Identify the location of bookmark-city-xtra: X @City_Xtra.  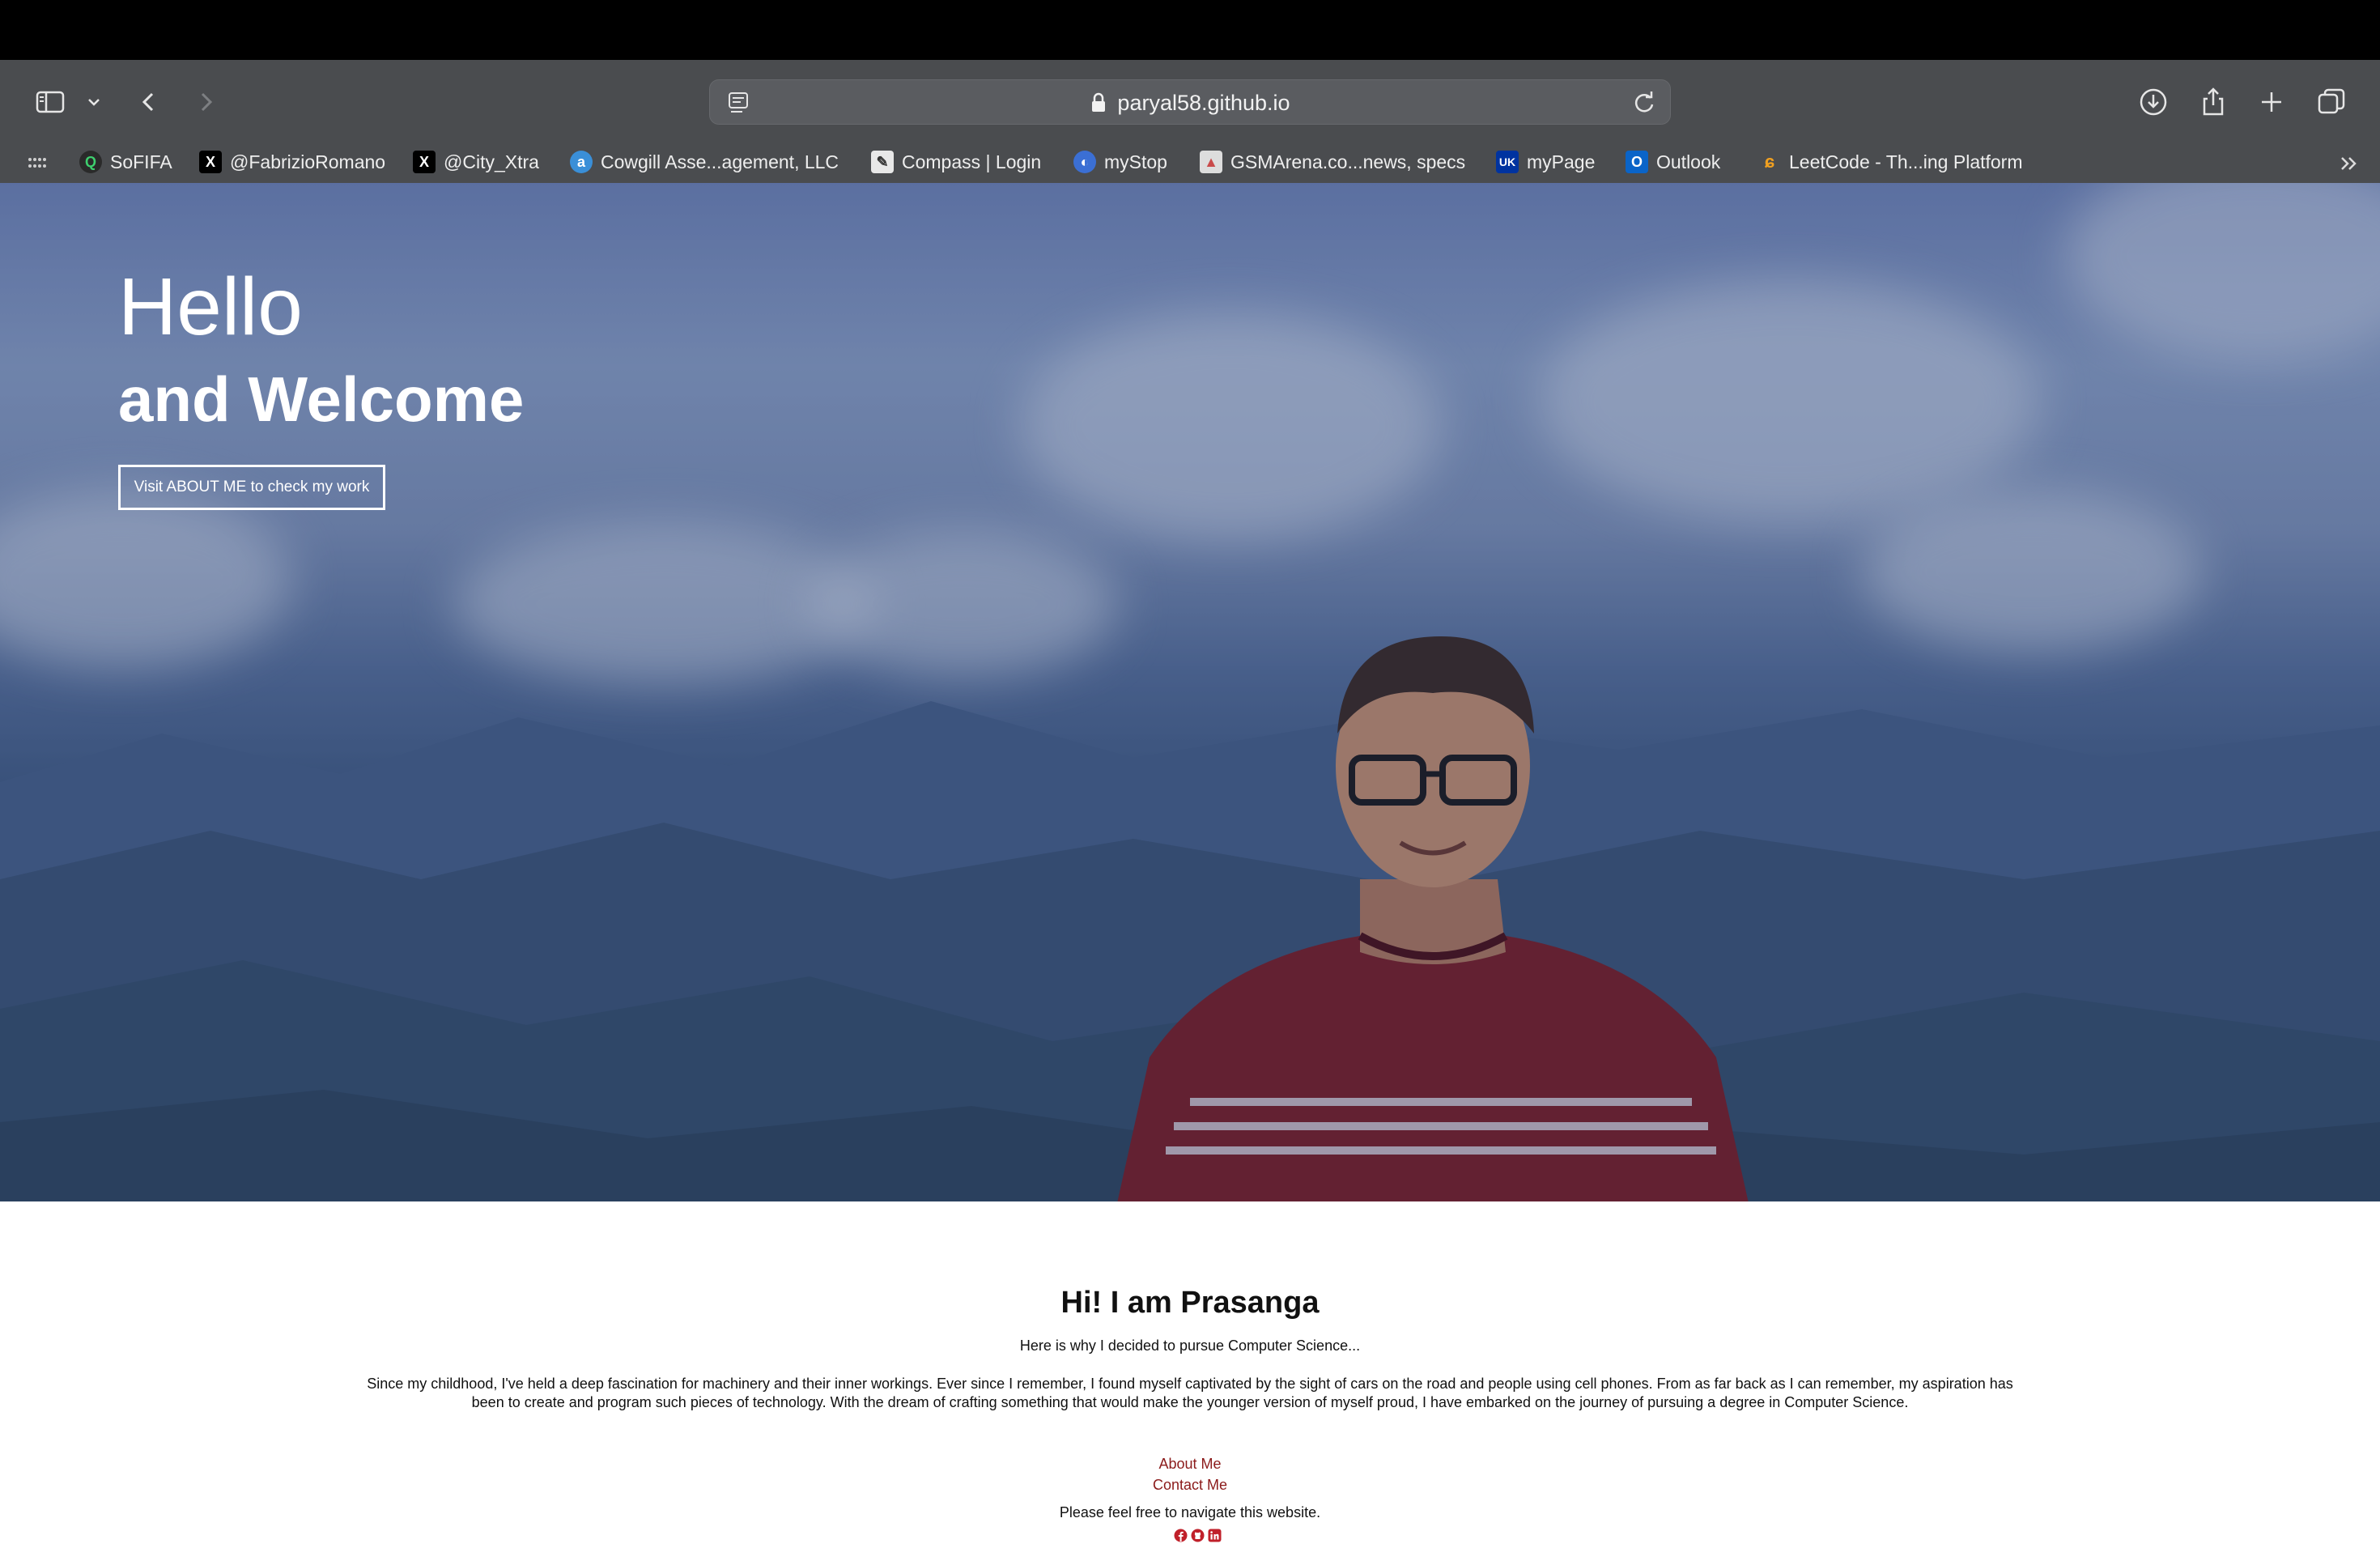
(476, 161).